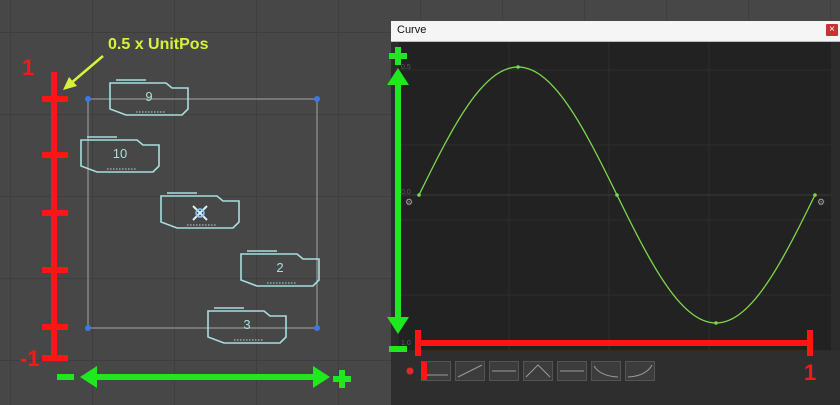 This screenshot has width=840, height=405. I want to click on red-horizontal-ruler, so click(614, 355).